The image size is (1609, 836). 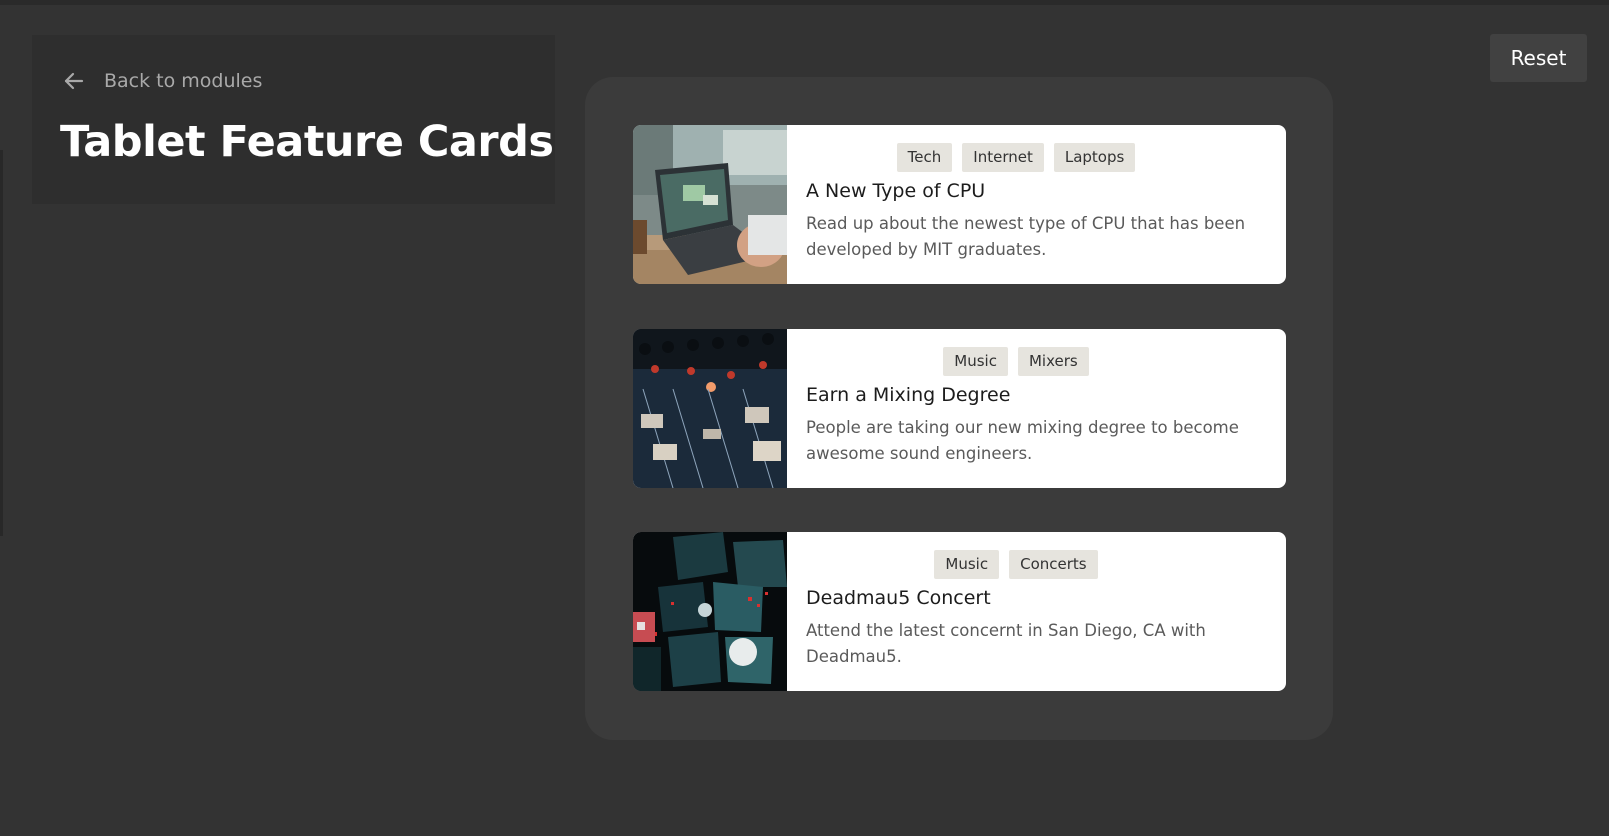 I want to click on back-to-modules-link: Back to modules, so click(x=162, y=81).